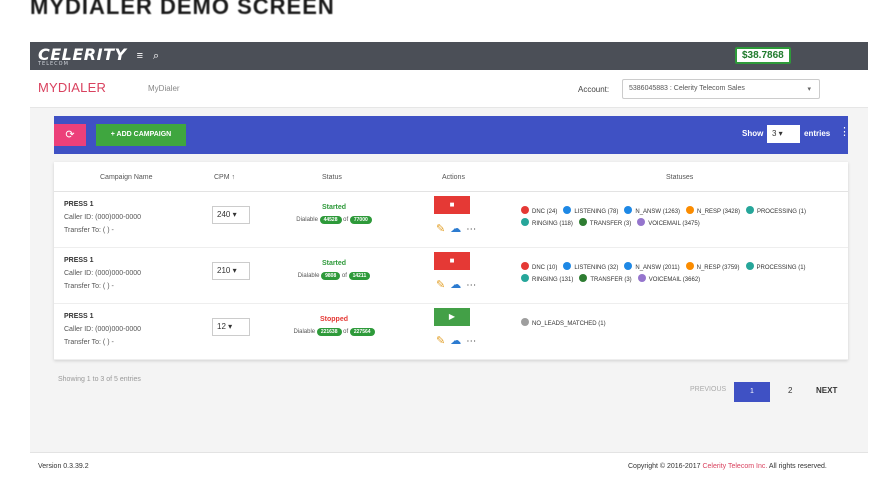 The width and height of the screenshot is (890, 500). Describe the element at coordinates (334, 220) in the screenshot. I see `dialable-info: Dialable 44528 of 77000` at that location.